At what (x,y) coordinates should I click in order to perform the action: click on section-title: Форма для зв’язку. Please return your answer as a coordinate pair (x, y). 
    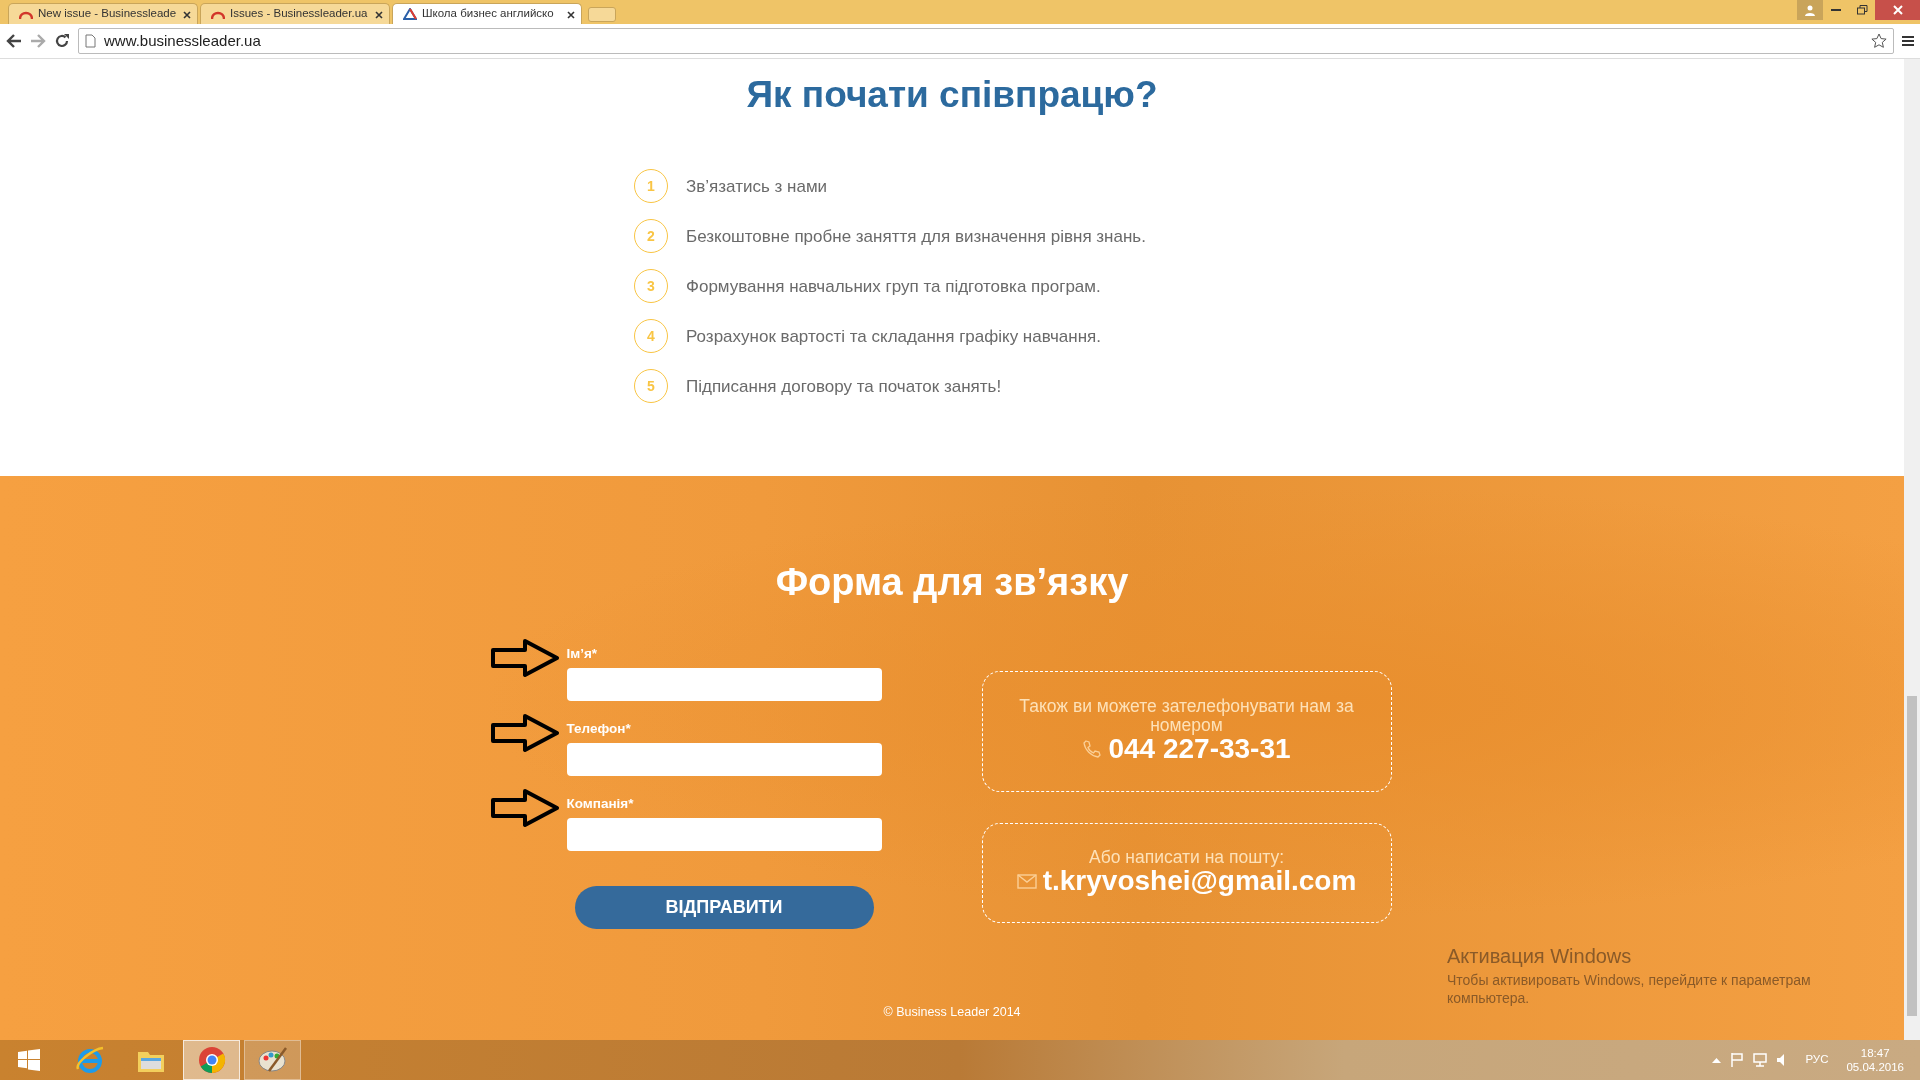
    Looking at the image, I should click on (952, 582).